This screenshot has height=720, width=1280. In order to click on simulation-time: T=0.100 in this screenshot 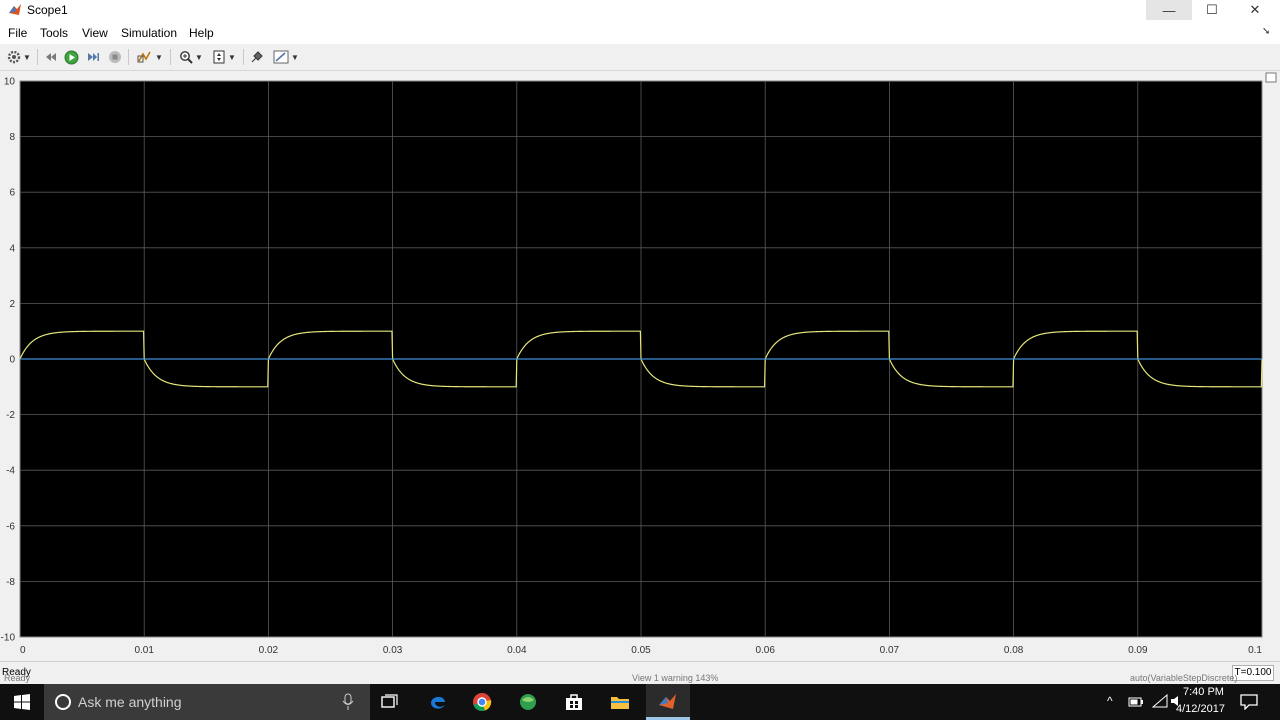, I will do `click(1253, 673)`.